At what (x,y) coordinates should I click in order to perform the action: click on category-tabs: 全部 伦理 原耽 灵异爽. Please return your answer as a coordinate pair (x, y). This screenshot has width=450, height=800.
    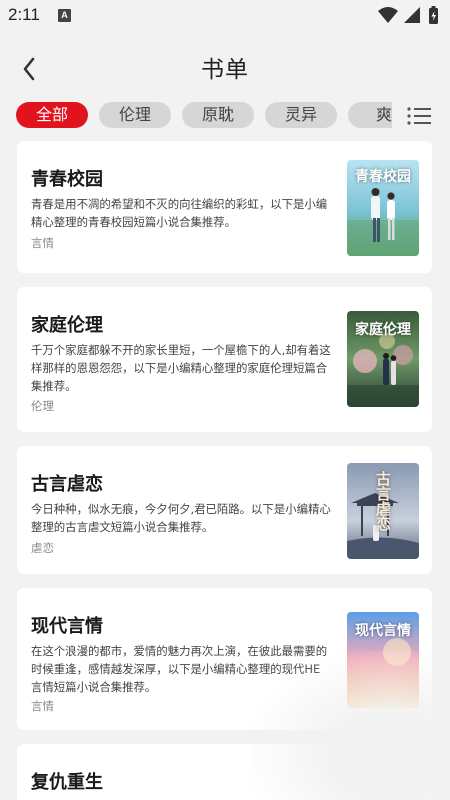
    Looking at the image, I should click on (204, 116).